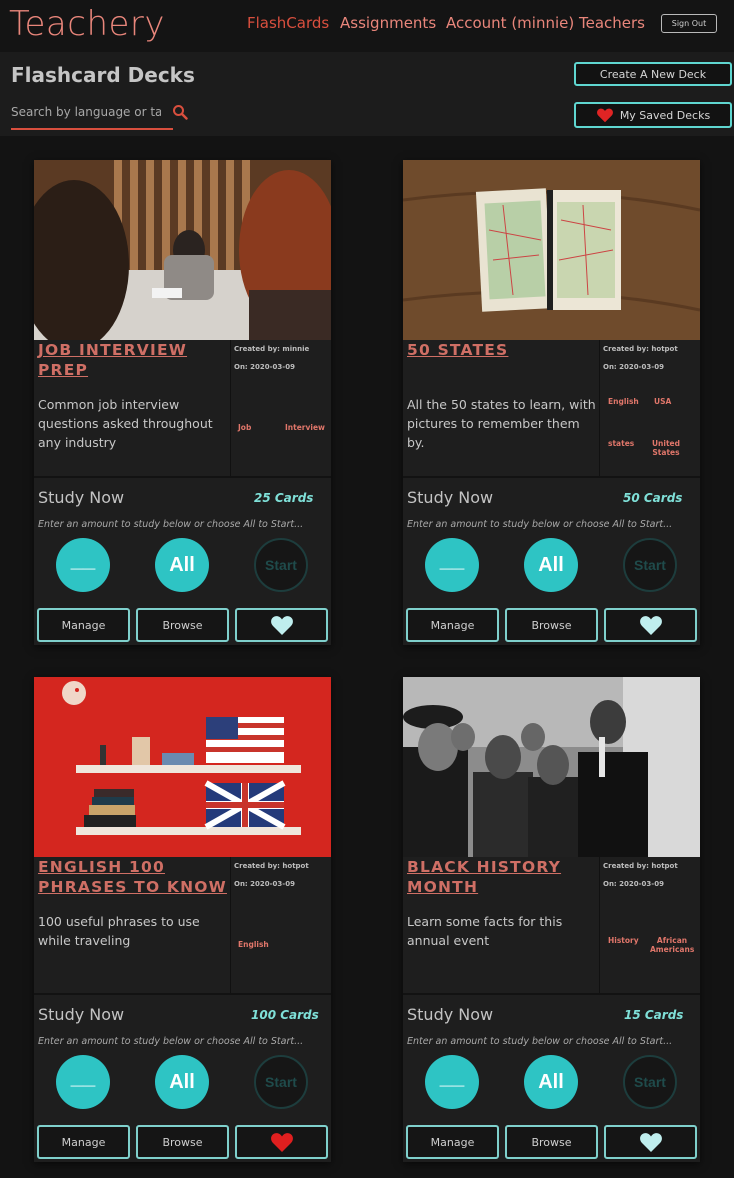 The width and height of the screenshot is (734, 1178). I want to click on brand-logo: Teachery, so click(87, 24).